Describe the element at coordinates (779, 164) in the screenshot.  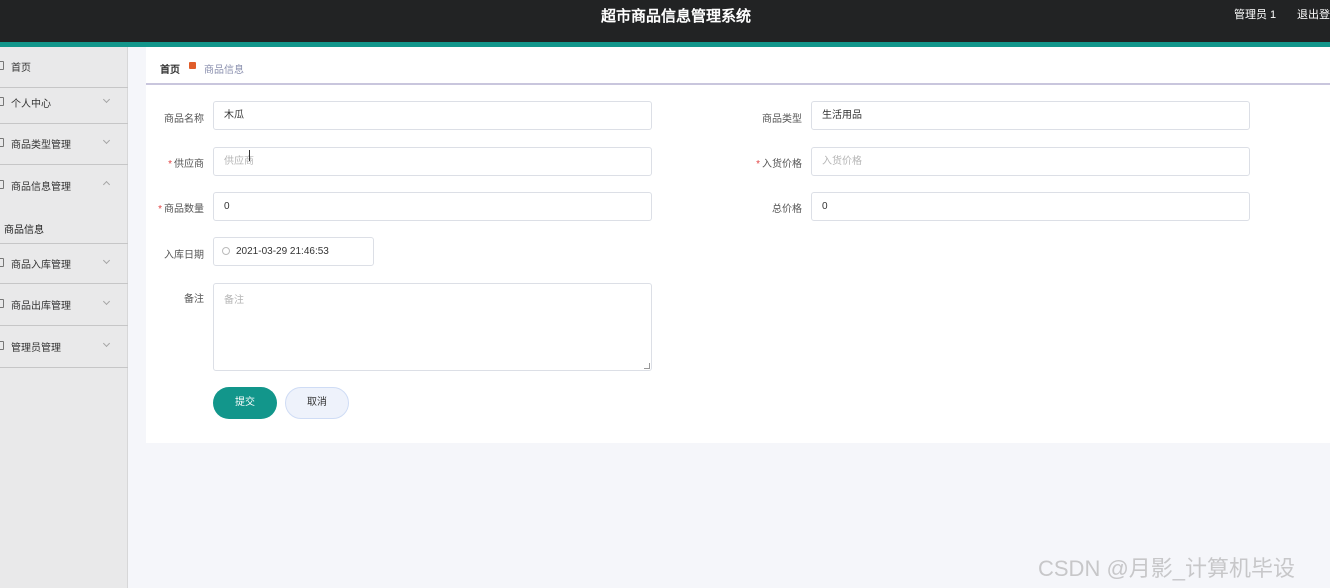
I see `purchase-price-label: * 入货价格` at that location.